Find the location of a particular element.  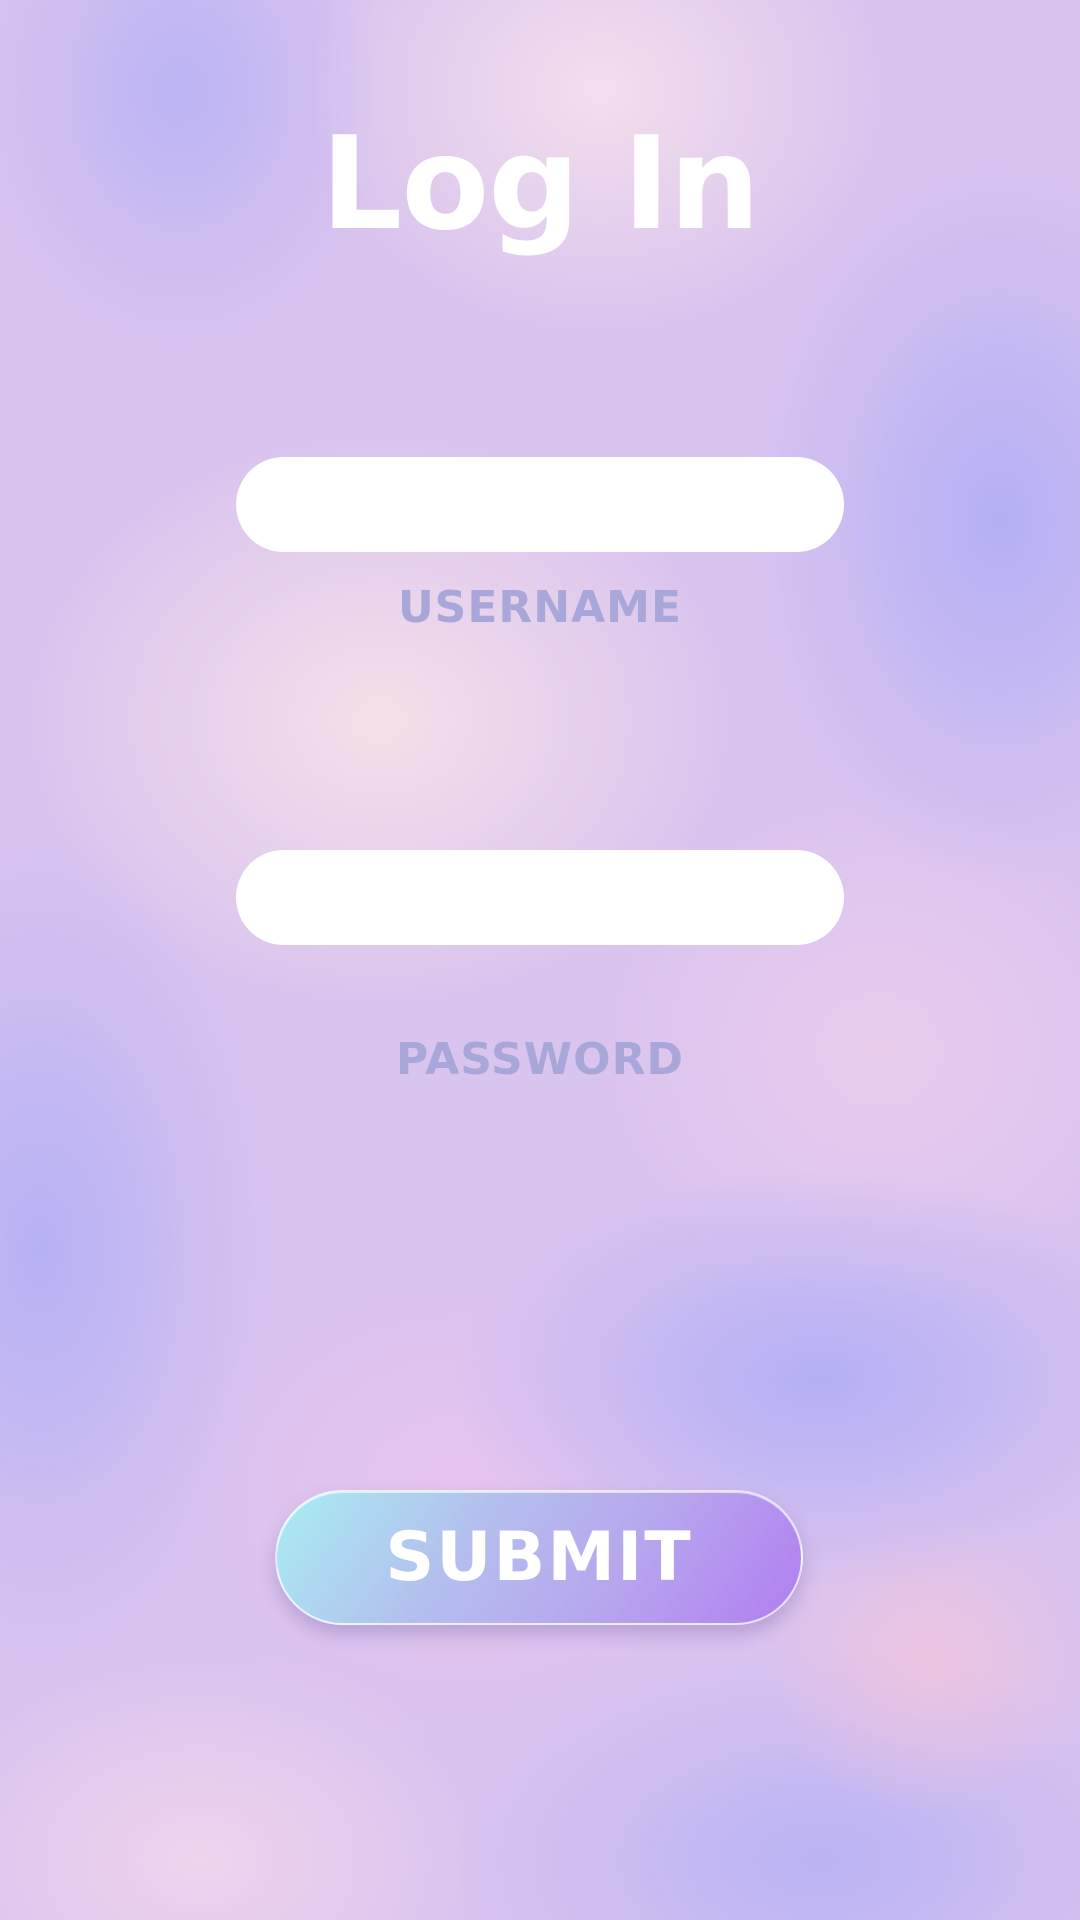

password-label: PASSWORD is located at coordinates (539, 1059).